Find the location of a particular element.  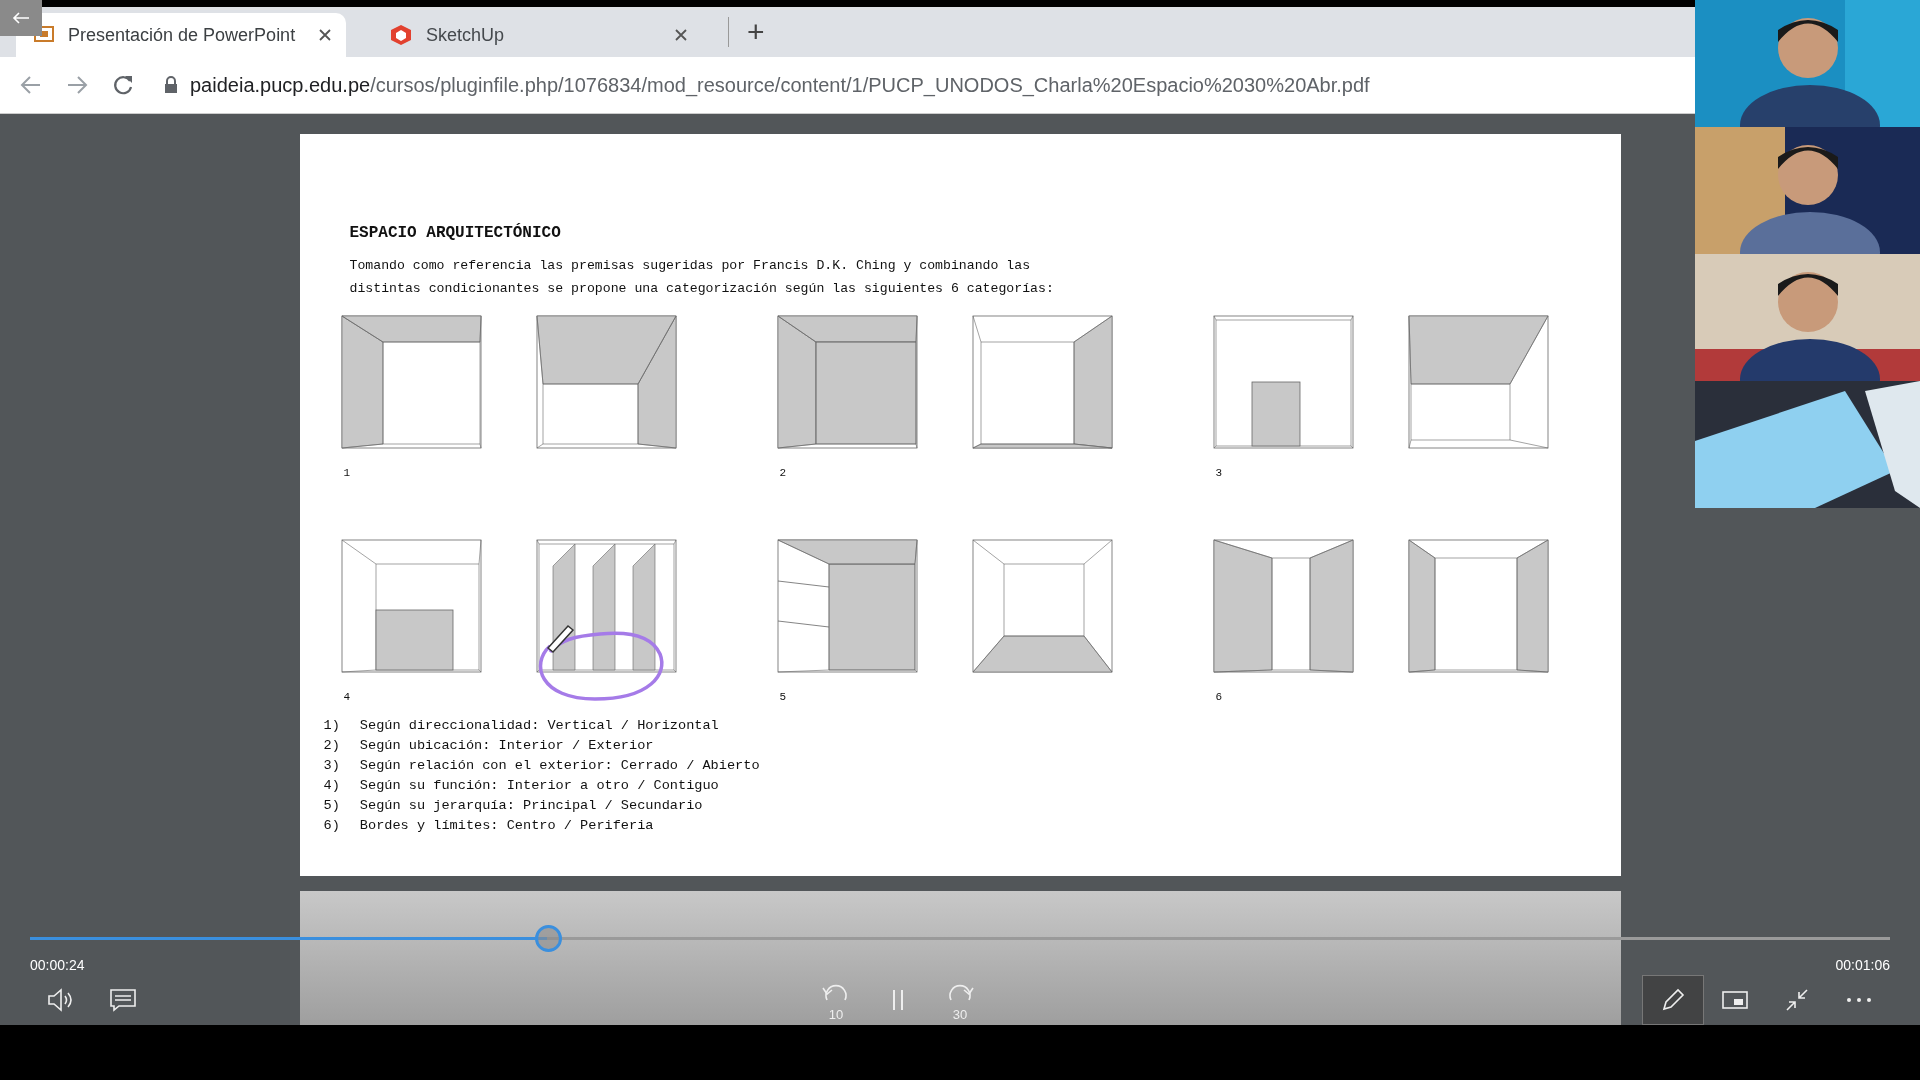

figure-label: 5 is located at coordinates (783, 697).